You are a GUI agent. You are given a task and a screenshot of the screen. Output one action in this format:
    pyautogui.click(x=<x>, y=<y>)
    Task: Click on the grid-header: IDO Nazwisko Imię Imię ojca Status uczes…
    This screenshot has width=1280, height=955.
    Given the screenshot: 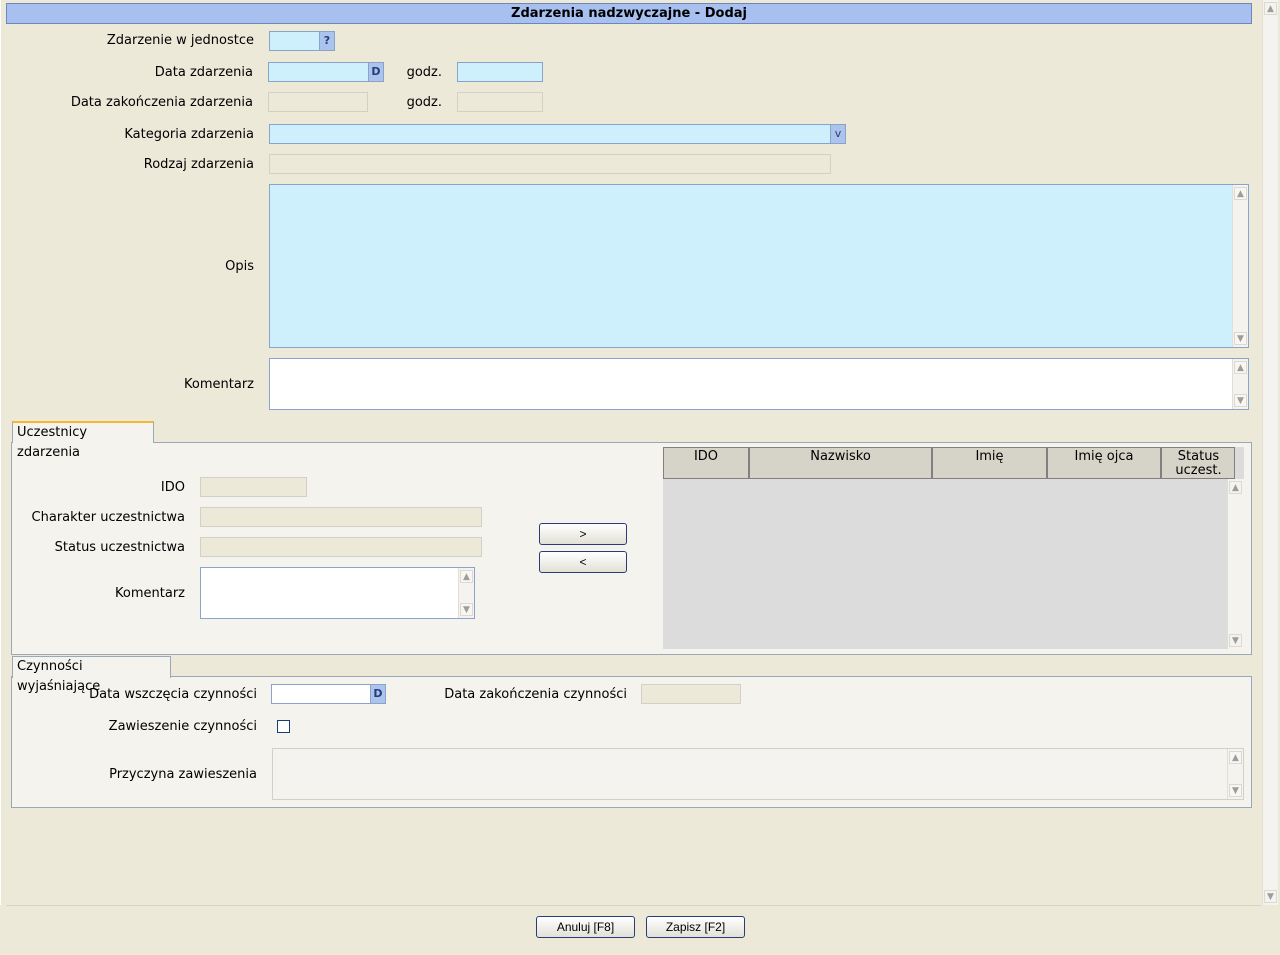 What is the action you would take?
    pyautogui.click(x=949, y=463)
    